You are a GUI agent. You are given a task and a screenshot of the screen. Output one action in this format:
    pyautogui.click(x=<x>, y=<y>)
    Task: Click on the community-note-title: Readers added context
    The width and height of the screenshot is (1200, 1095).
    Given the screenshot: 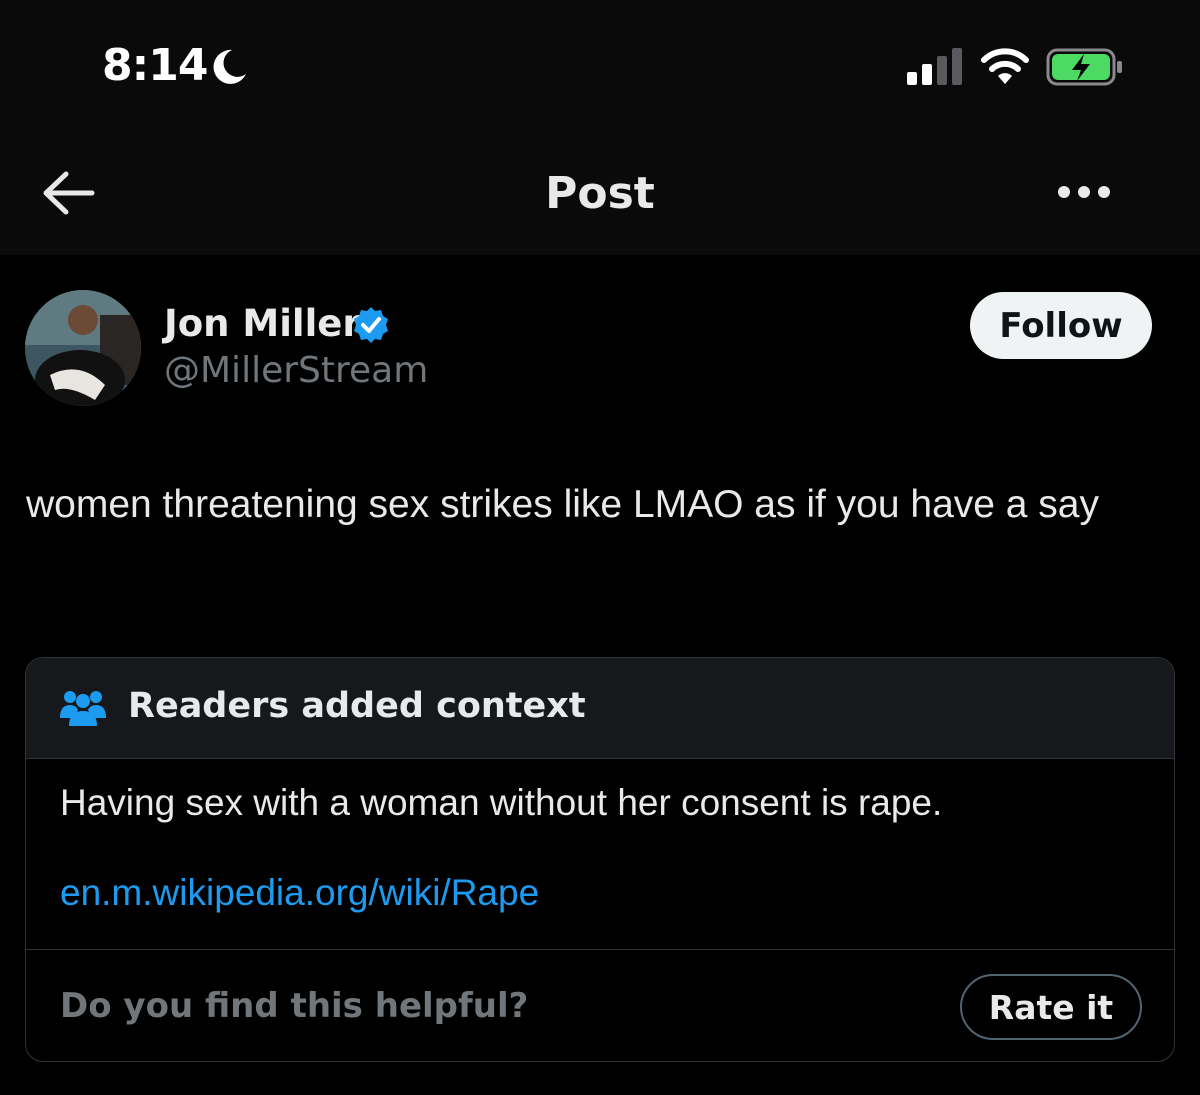 What is the action you would take?
    pyautogui.click(x=357, y=706)
    